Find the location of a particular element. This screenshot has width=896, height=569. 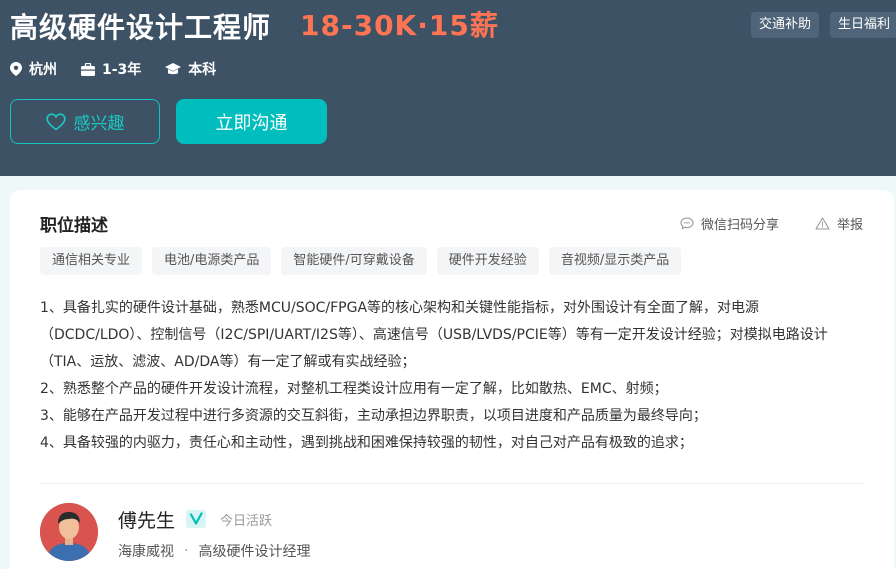

perk-tag: 交通补助 is located at coordinates (785, 25).